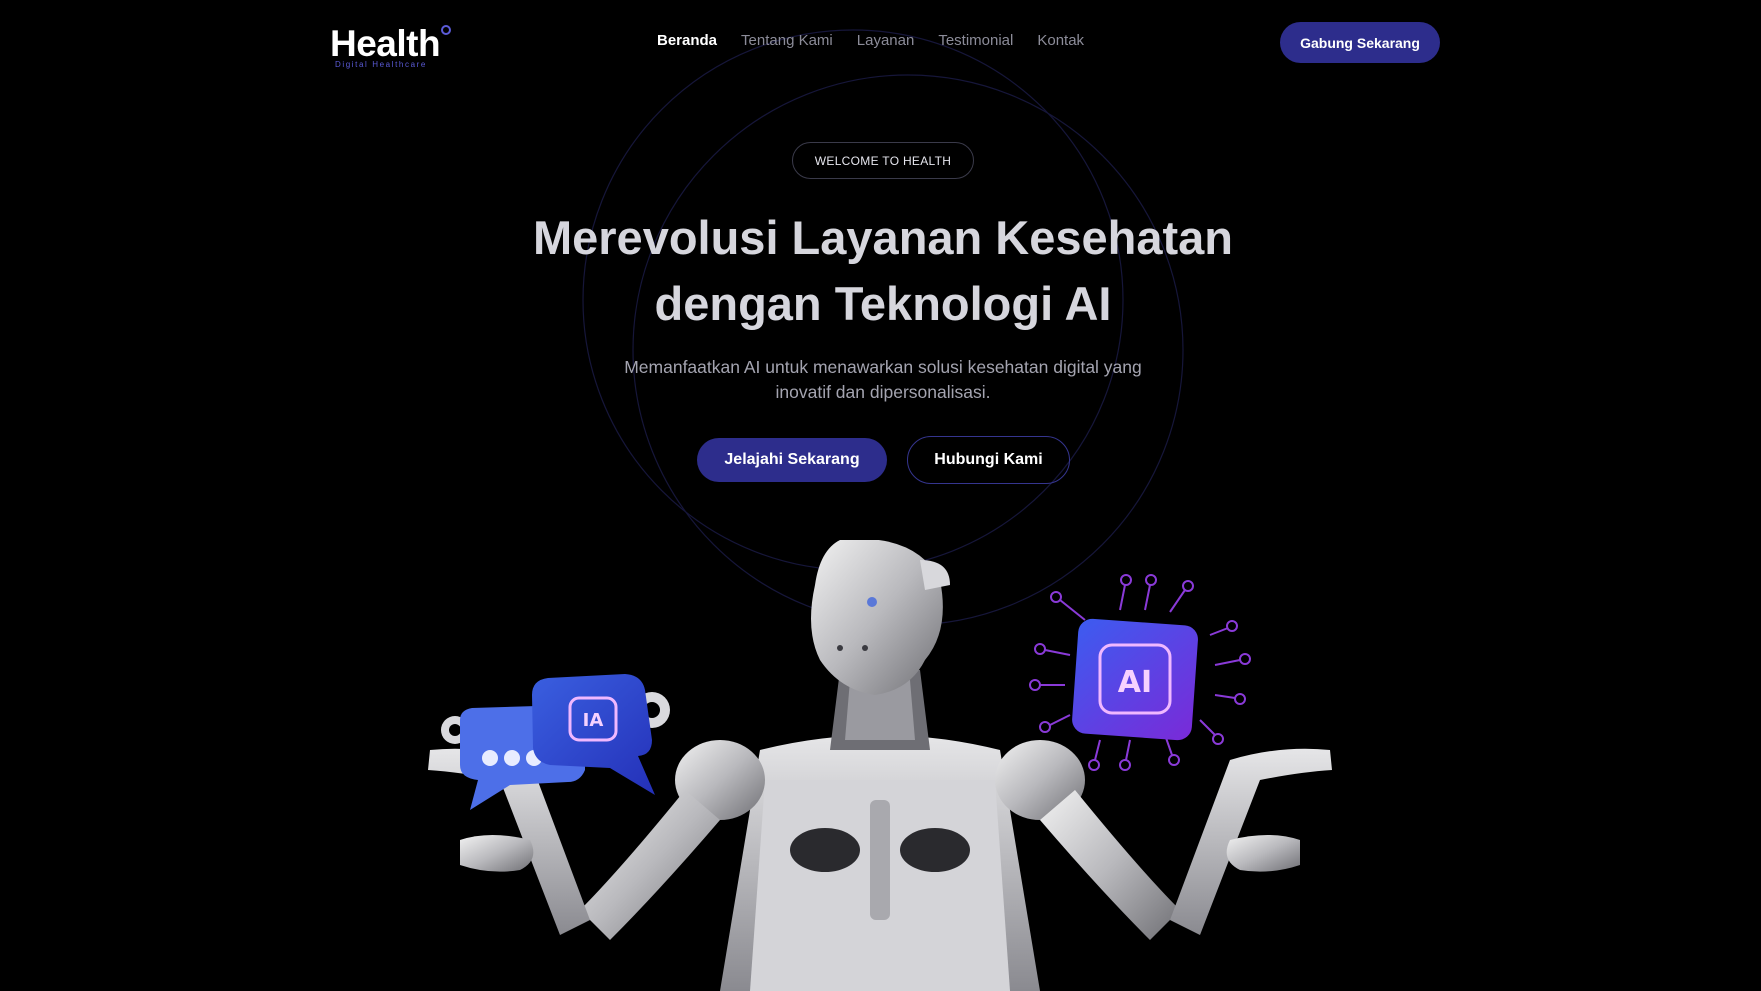 The width and height of the screenshot is (1761, 991). I want to click on hero-title-line-1: Merevolusi Layanan Kesehatan, so click(883, 237).